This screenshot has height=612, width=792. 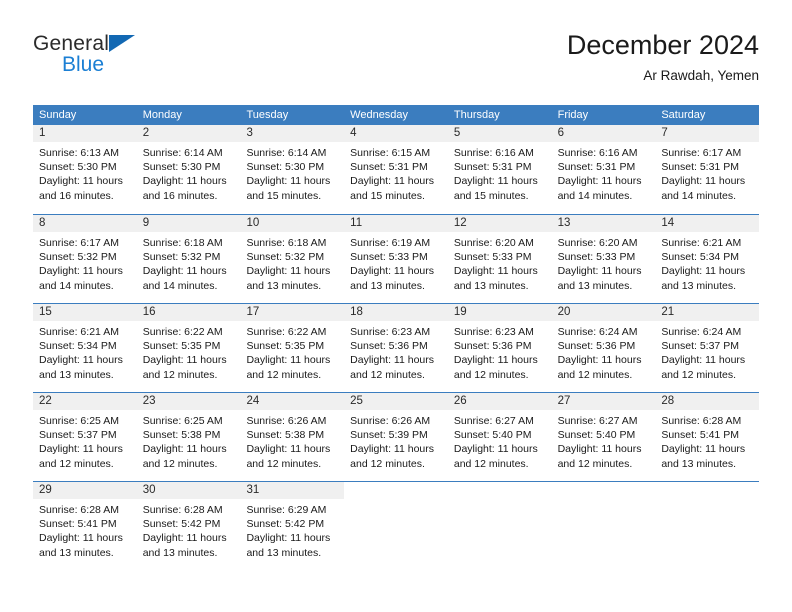 I want to click on sunset-text: Sunset: 5:36 PM, so click(x=492, y=346).